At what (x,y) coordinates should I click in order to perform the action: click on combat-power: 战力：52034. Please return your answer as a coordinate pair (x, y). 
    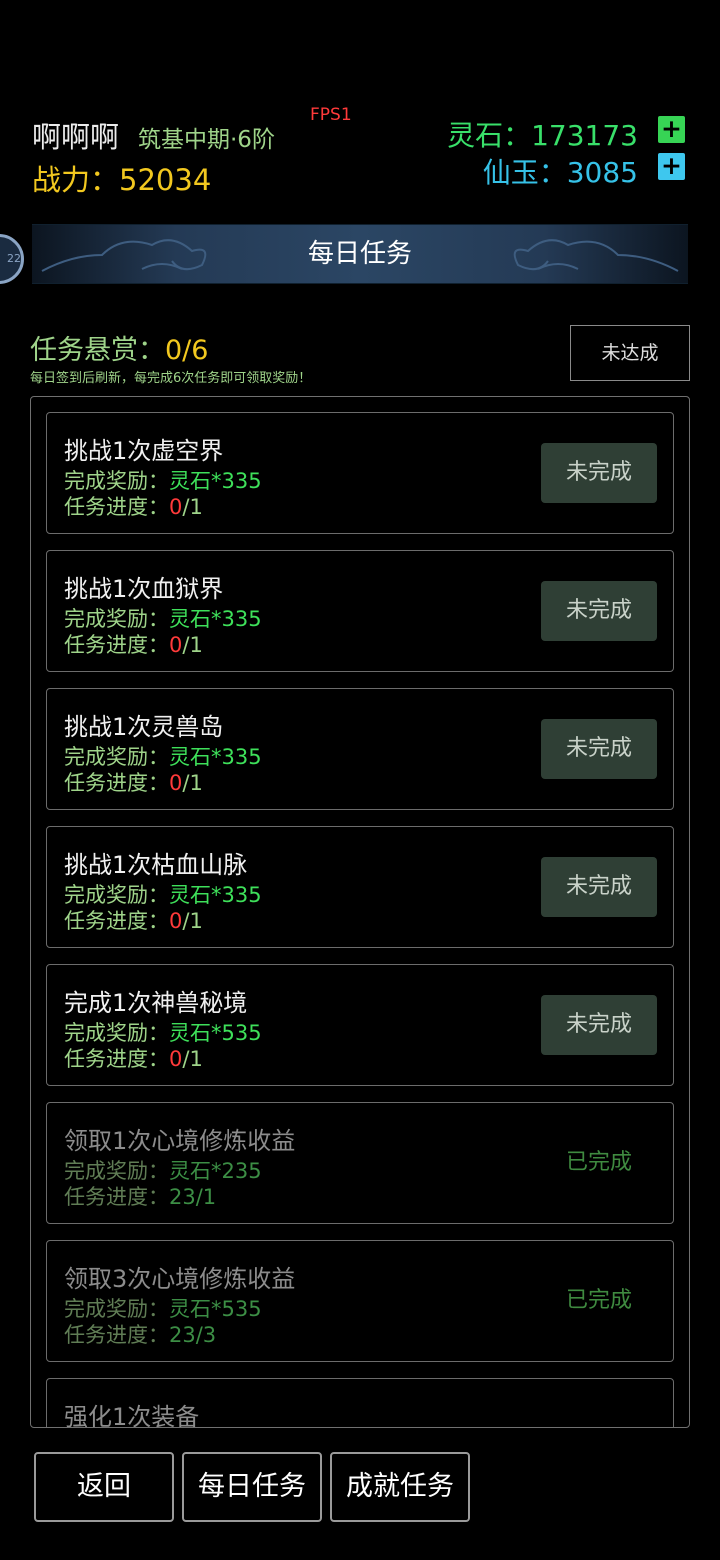
    Looking at the image, I should click on (121, 178).